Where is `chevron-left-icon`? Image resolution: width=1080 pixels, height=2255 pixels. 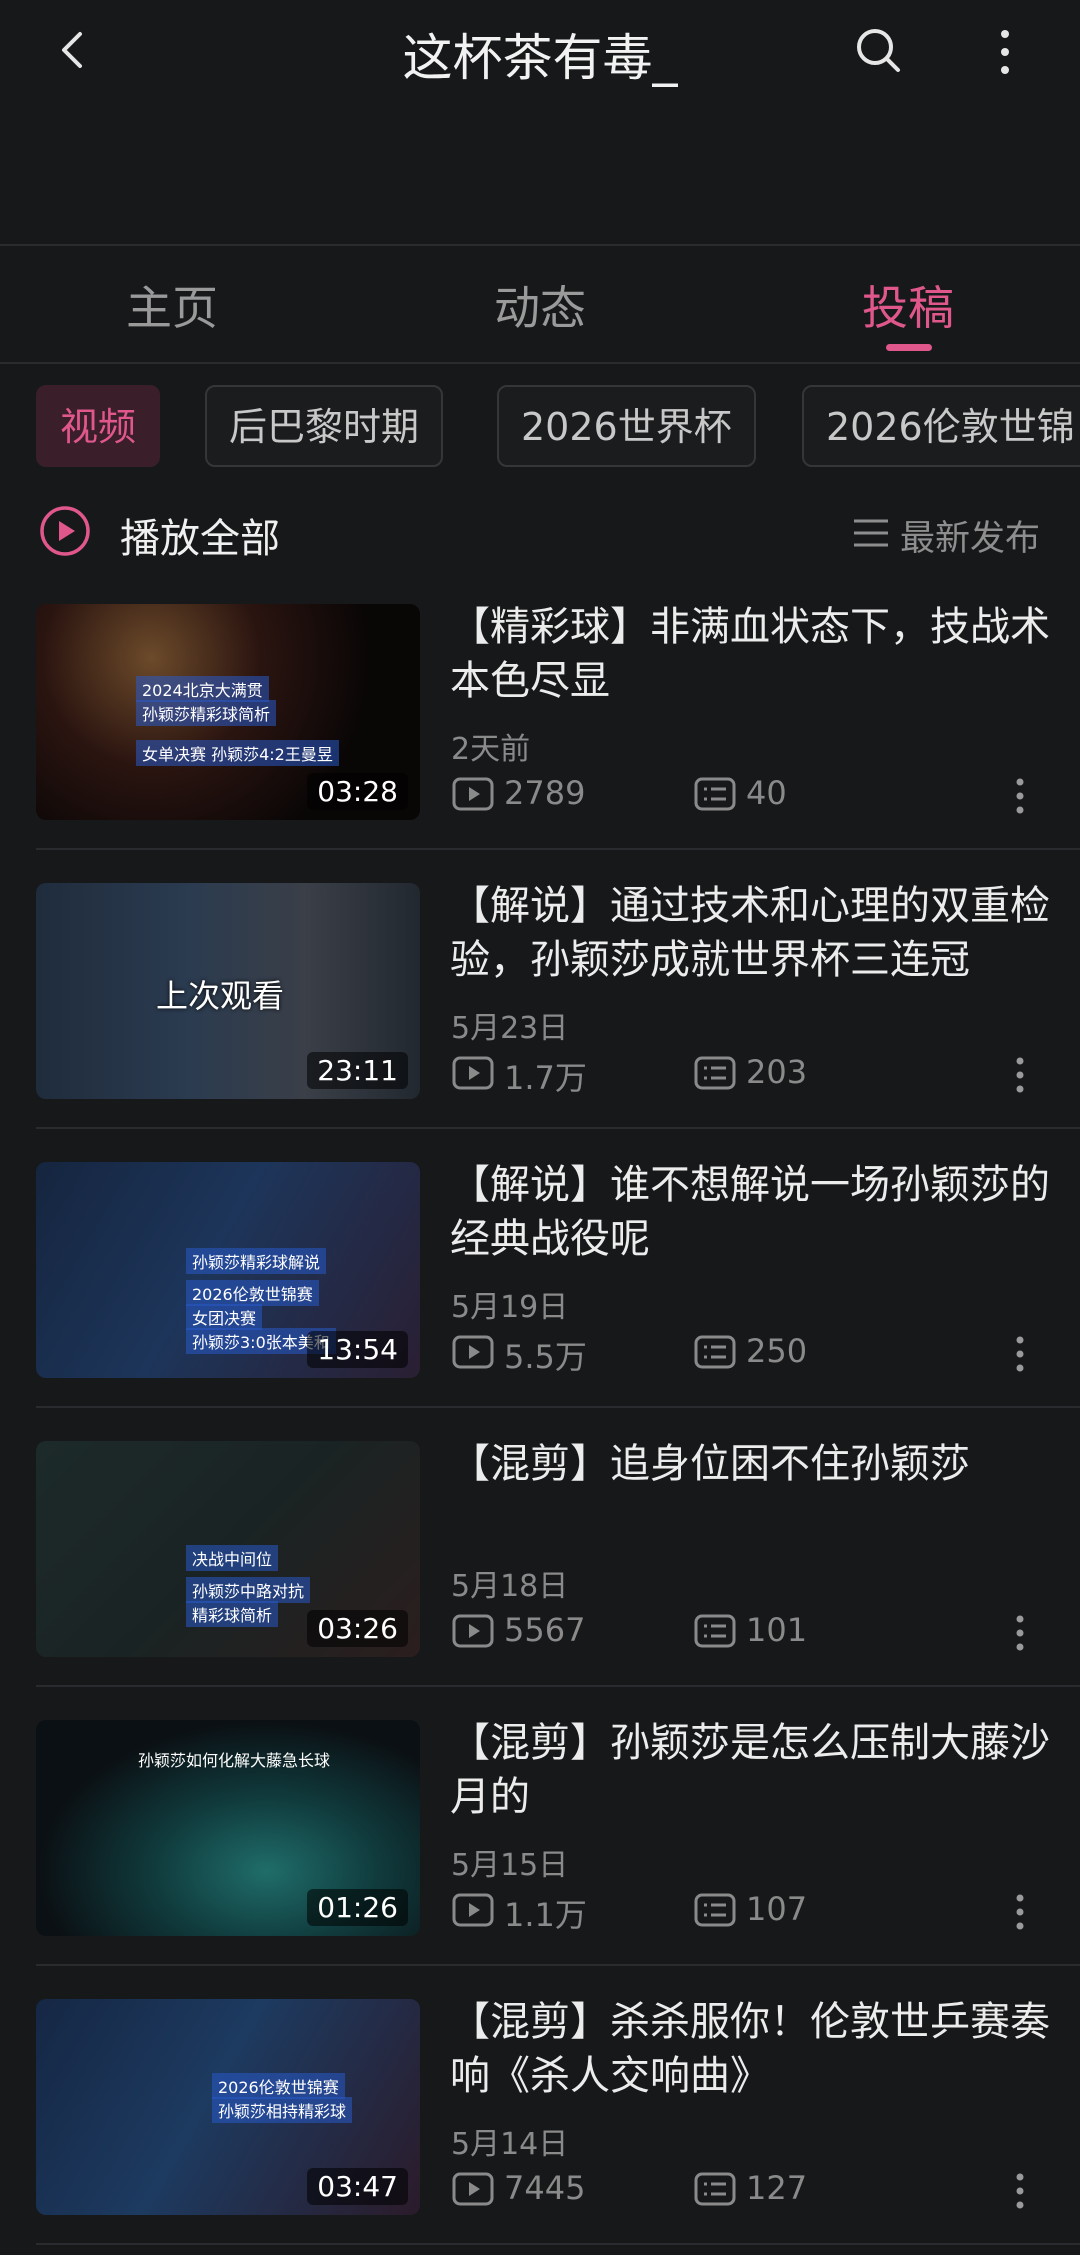 chevron-left-icon is located at coordinates (72, 50).